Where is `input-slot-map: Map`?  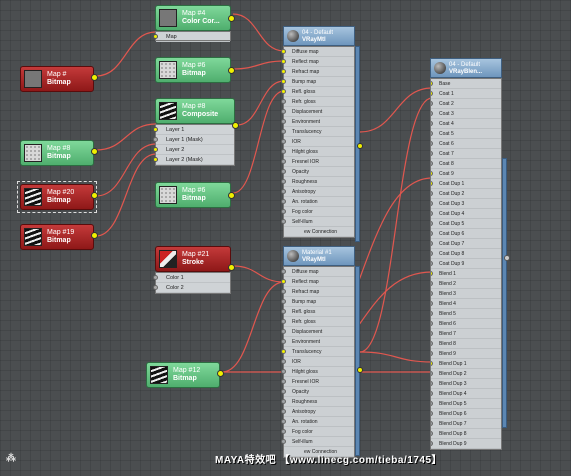
input-slot-map: Map is located at coordinates (191, 37).